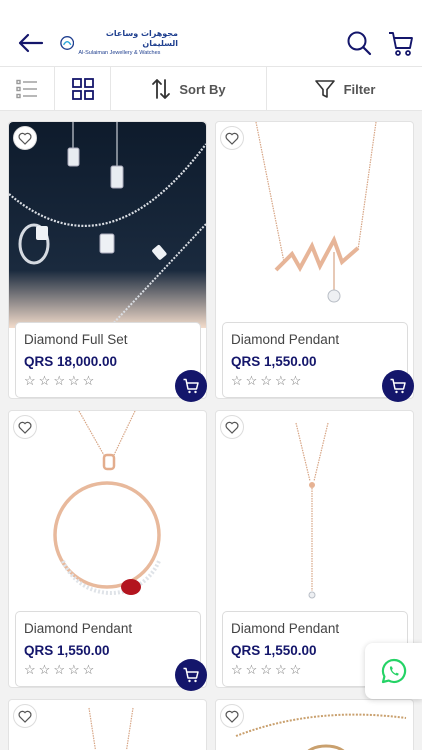  I want to click on filter-button: Filter, so click(344, 89).